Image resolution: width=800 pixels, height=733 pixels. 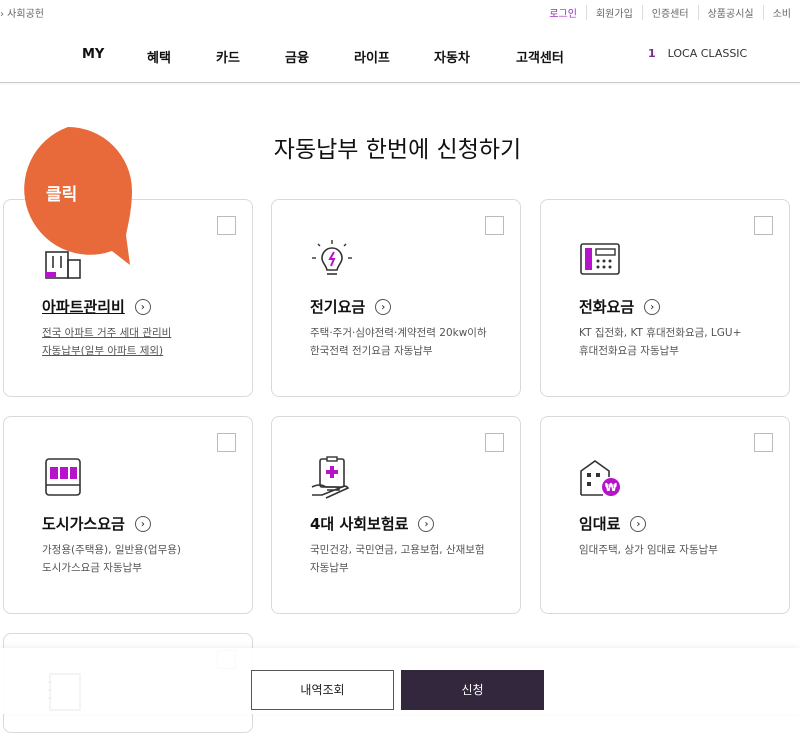 What do you see at coordinates (540, 56) in the screenshot?
I see `nav-customer-center: 고객센터` at bounding box center [540, 56].